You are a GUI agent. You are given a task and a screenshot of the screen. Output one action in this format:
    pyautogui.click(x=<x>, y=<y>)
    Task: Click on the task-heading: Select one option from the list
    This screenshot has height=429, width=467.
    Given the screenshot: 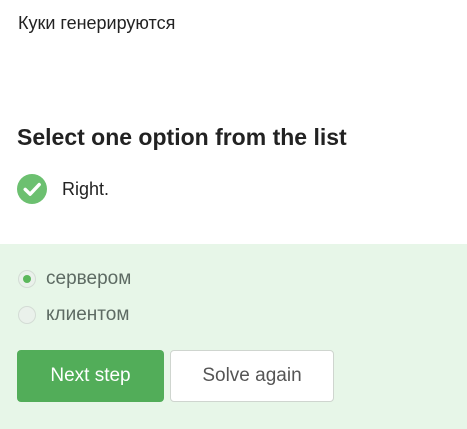 What is the action you would take?
    pyautogui.click(x=182, y=137)
    